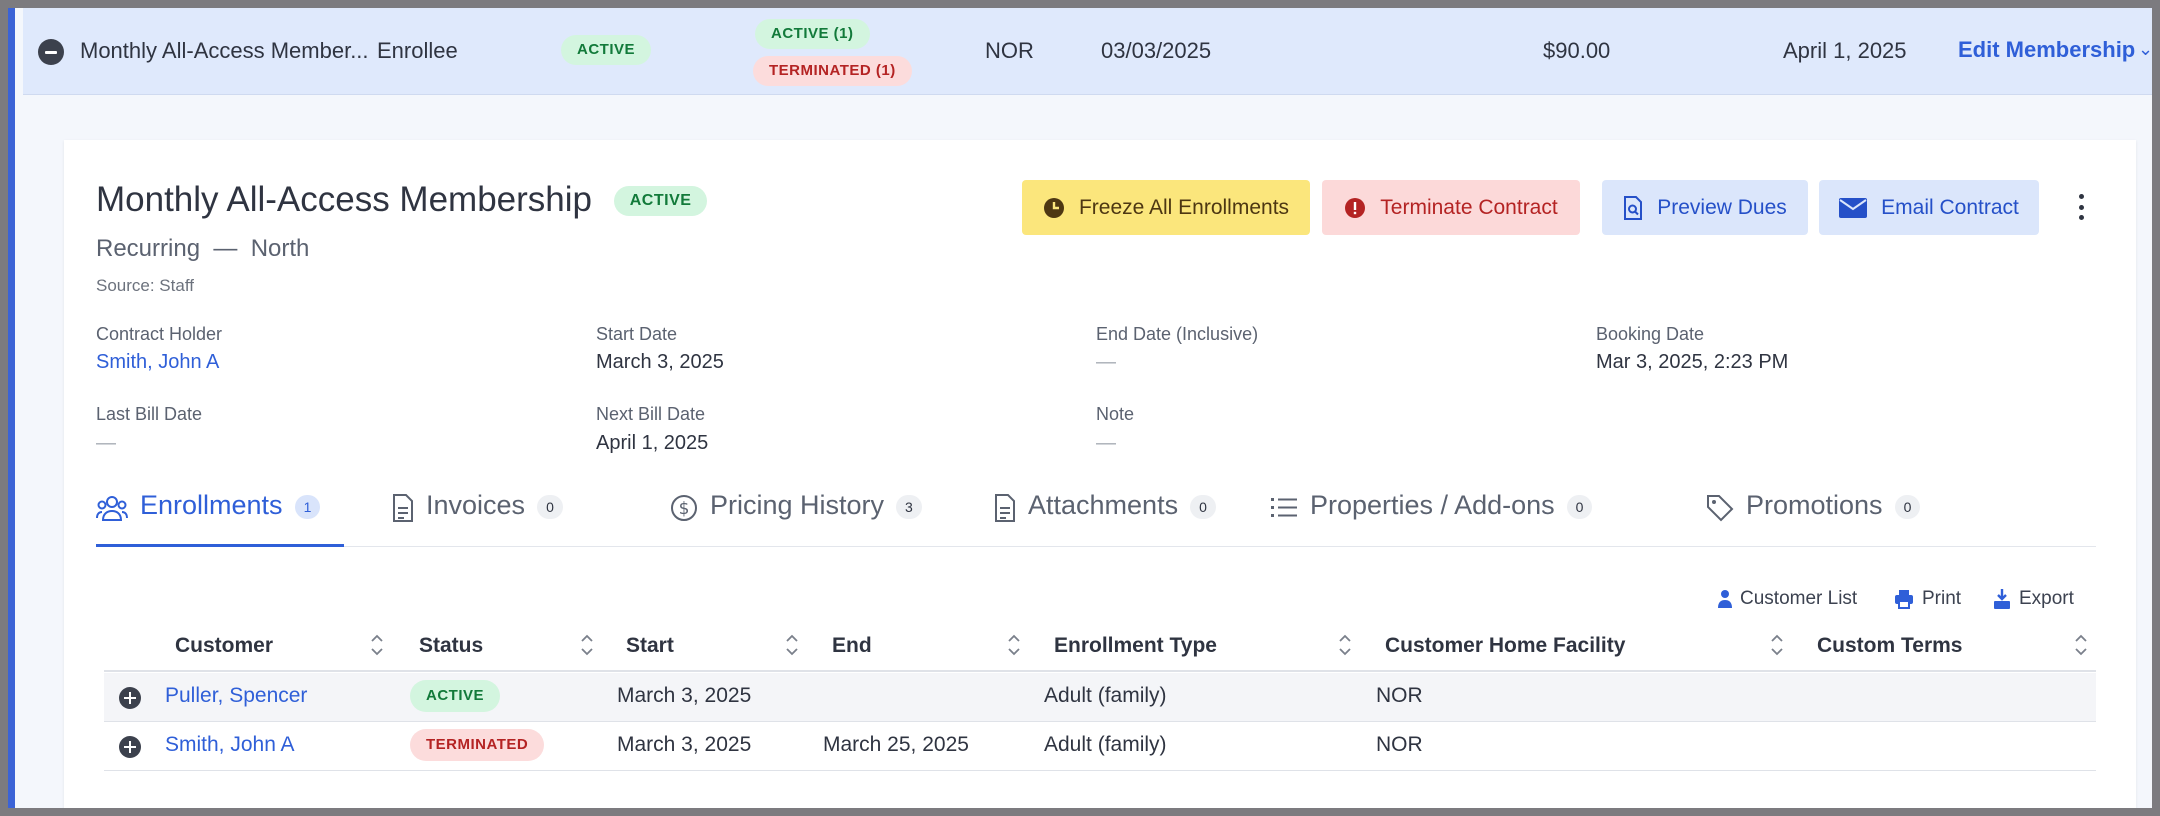 The height and width of the screenshot is (816, 2160). I want to click on start-date-label: Start Date, so click(637, 334).